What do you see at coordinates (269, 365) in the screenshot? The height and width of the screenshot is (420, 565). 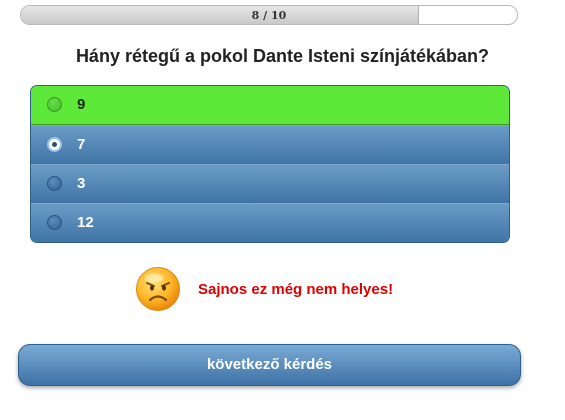 I see `next-question-button: következő kérdés` at bounding box center [269, 365].